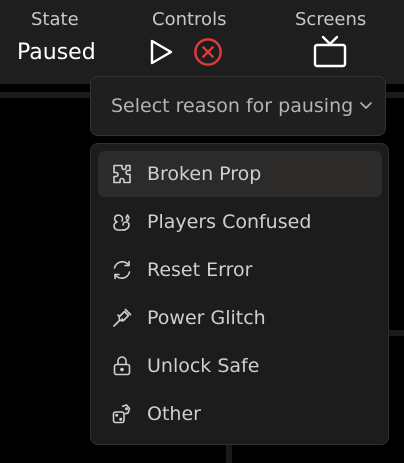  I want to click on menu-item-label: Other, so click(174, 414).